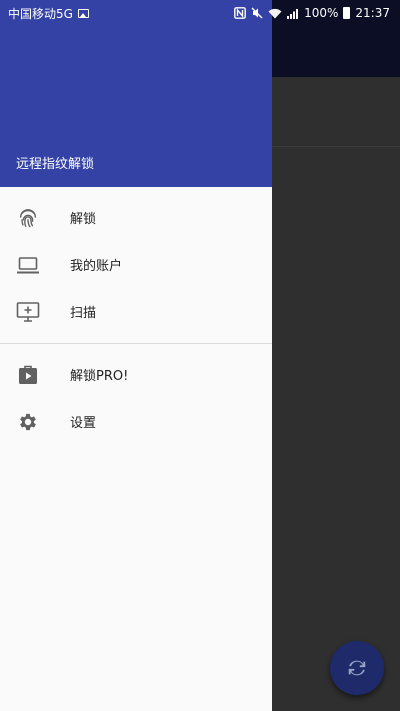  What do you see at coordinates (240, 13) in the screenshot?
I see `nfc-icon` at bounding box center [240, 13].